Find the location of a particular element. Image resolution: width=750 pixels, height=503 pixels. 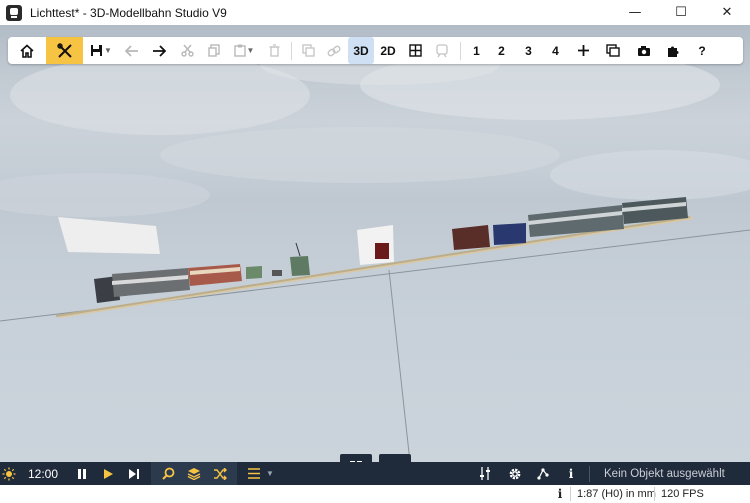

fps-label: 120 FPS is located at coordinates (682, 494).